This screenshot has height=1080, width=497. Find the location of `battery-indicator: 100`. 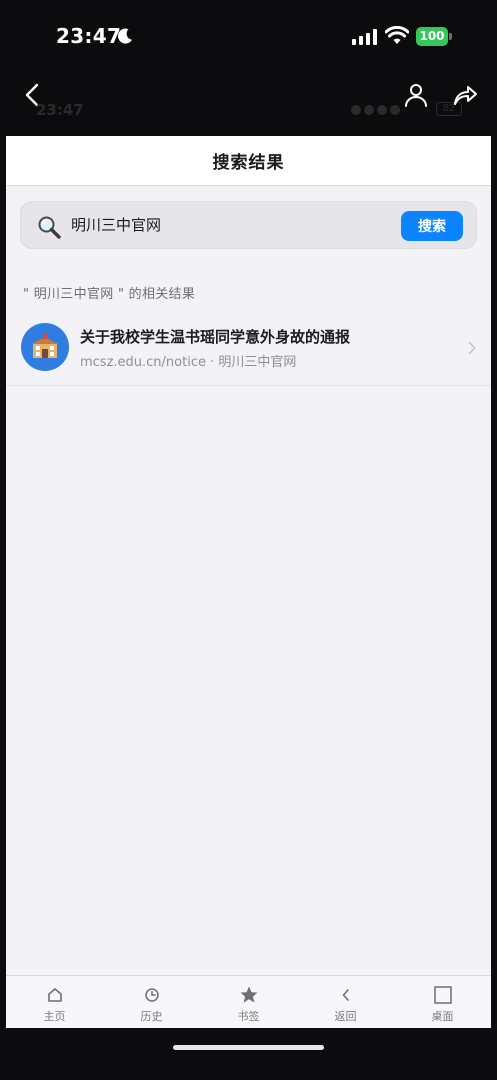

battery-indicator: 100 is located at coordinates (434, 36).